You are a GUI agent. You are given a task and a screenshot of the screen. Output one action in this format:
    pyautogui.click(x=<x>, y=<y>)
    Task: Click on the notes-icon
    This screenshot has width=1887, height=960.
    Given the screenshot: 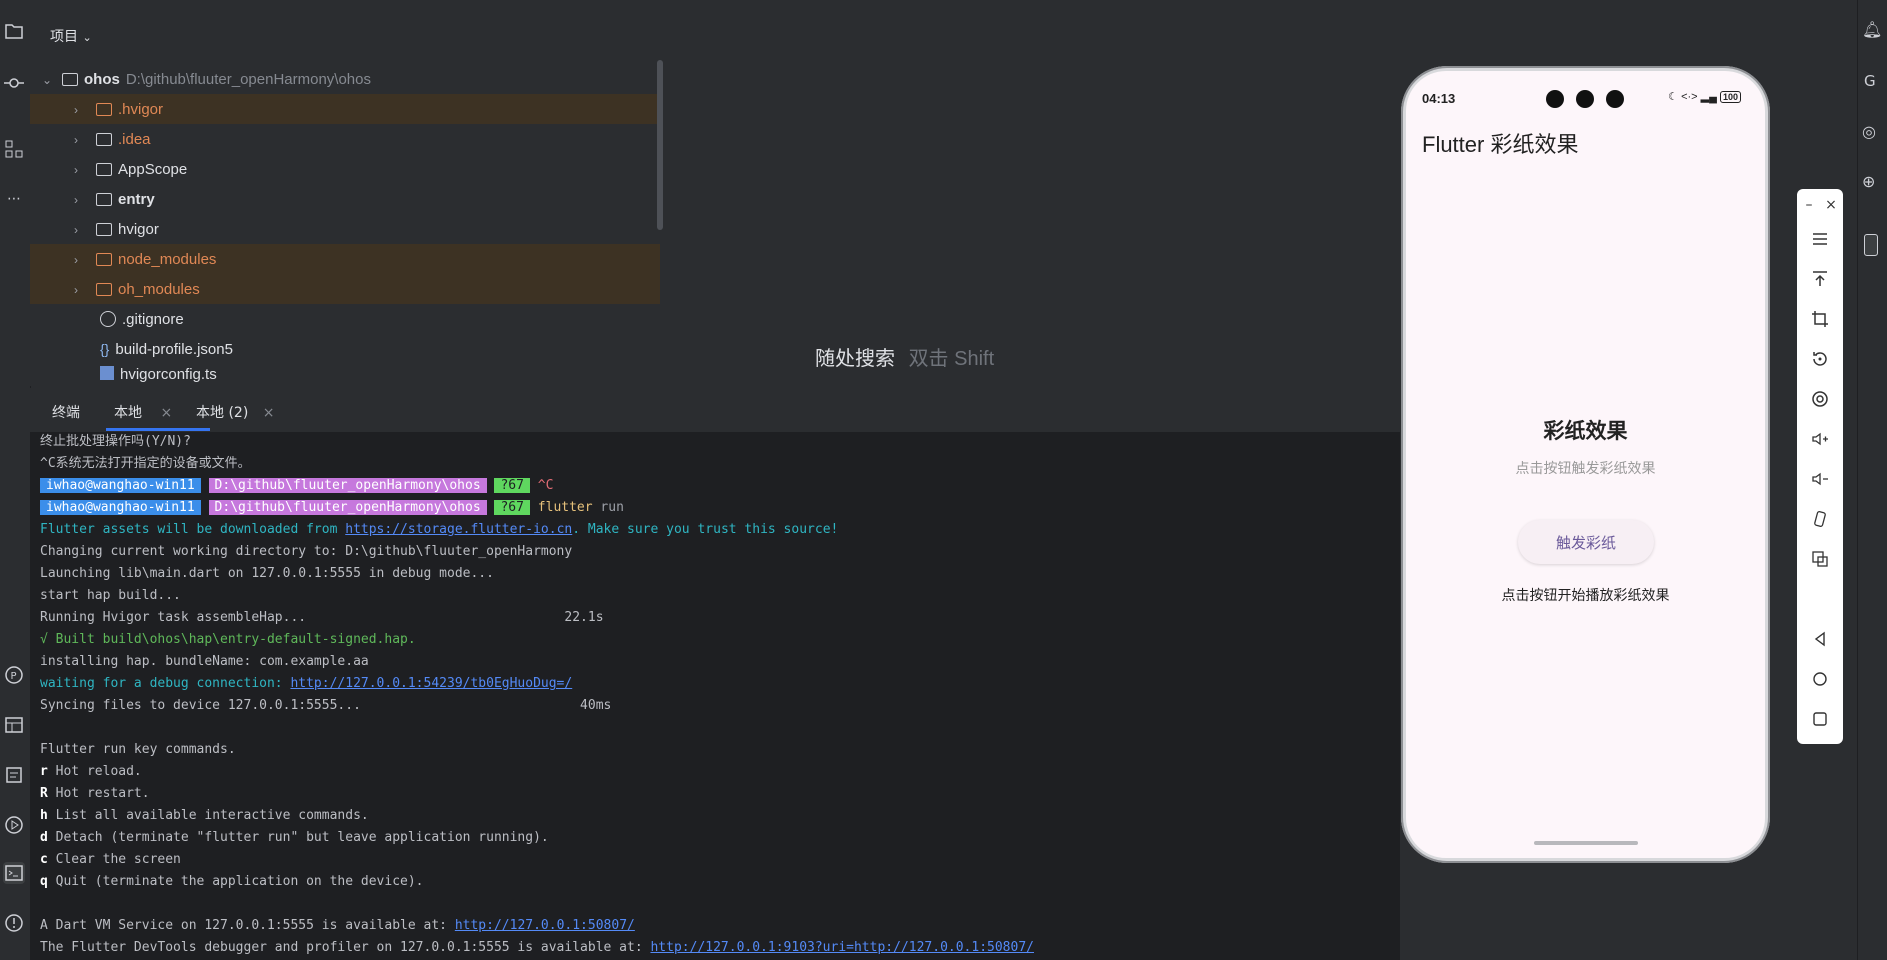 What is the action you would take?
    pyautogui.click(x=14, y=775)
    